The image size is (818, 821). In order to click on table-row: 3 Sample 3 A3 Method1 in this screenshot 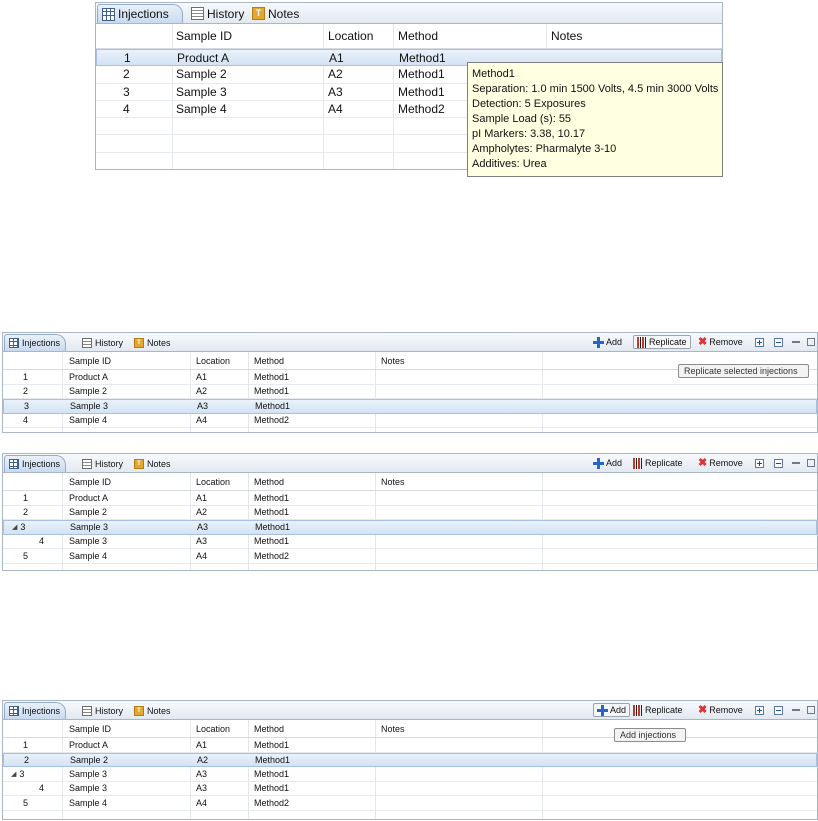, I will do `click(410, 406)`.